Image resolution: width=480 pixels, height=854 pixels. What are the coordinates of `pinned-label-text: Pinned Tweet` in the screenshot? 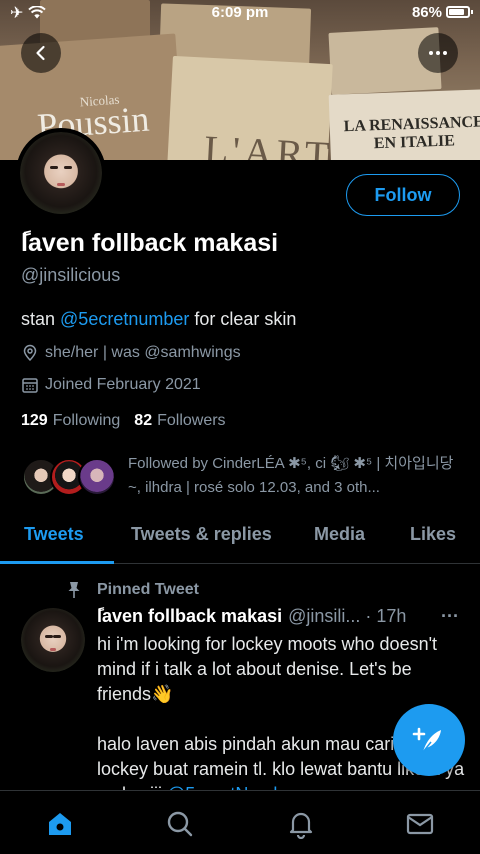 It's located at (148, 589).